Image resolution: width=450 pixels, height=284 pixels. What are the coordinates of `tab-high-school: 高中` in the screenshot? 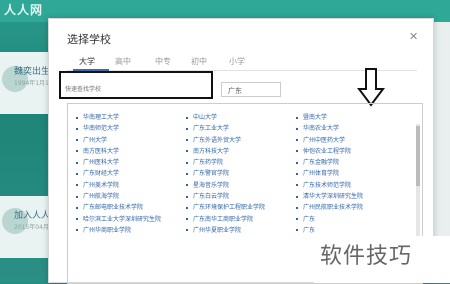 It's located at (123, 61).